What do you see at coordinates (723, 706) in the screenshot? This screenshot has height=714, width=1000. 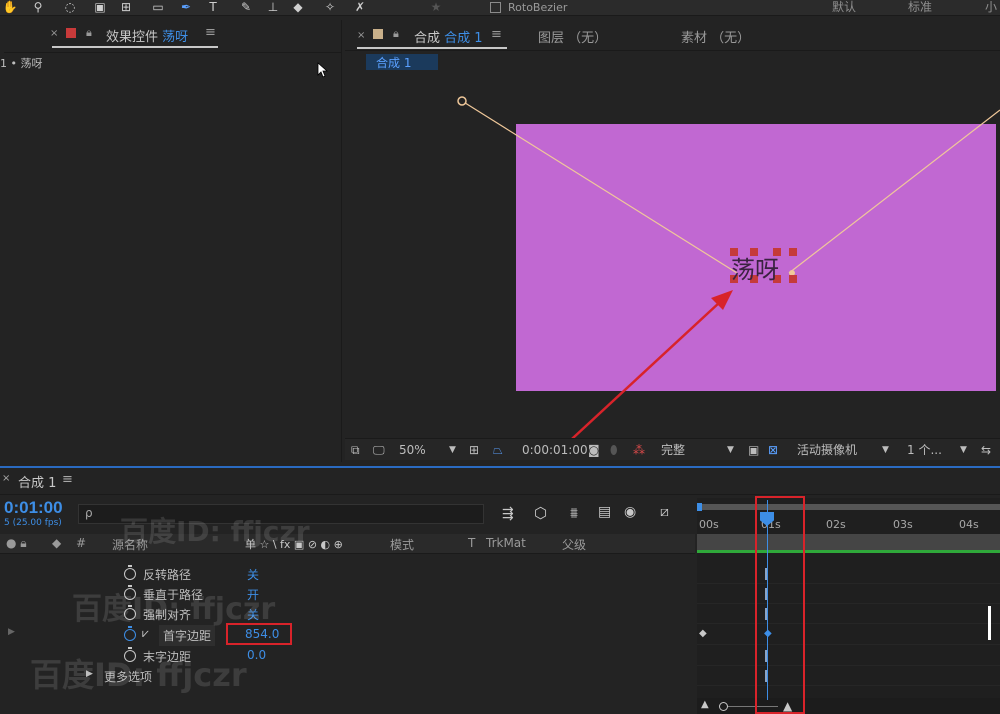 I see `zoom-slider-handle` at bounding box center [723, 706].